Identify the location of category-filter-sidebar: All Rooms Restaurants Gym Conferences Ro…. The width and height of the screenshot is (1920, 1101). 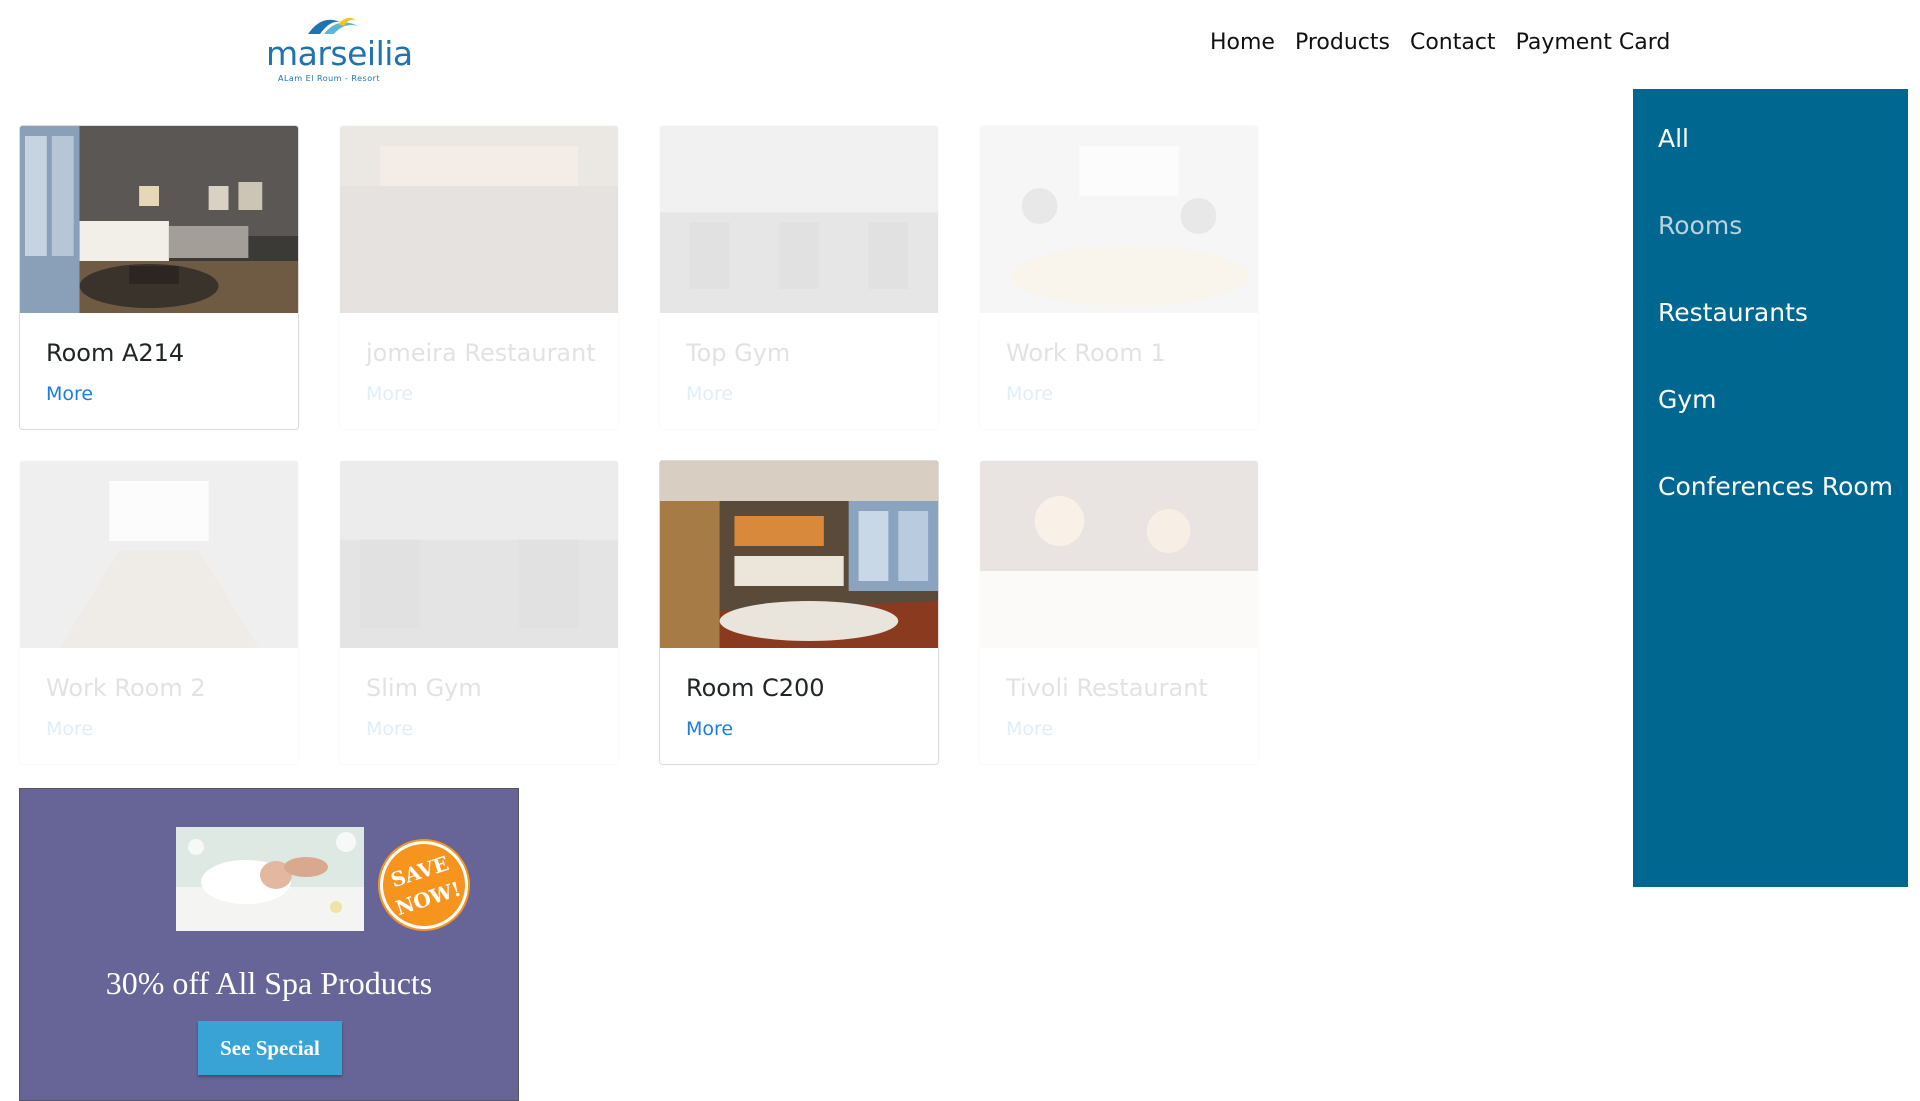
(1770, 488).